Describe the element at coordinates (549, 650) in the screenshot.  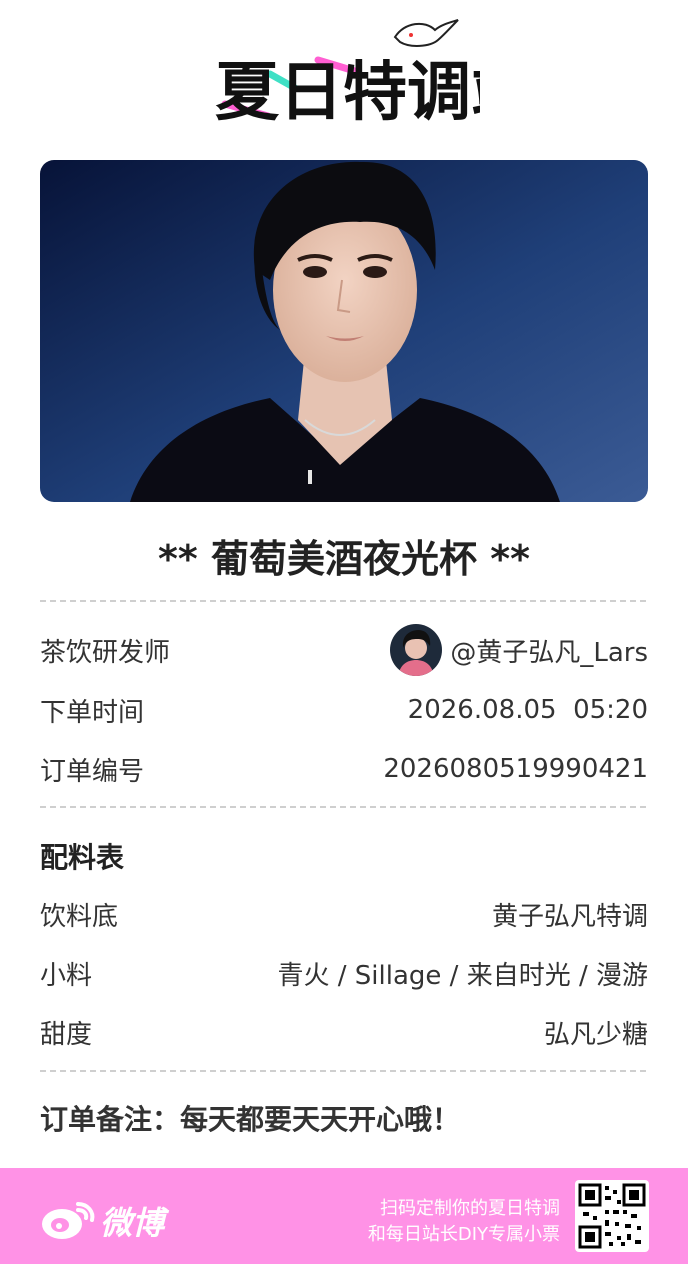
I see `developer-handle: @黄子弘凡_Lars` at that location.